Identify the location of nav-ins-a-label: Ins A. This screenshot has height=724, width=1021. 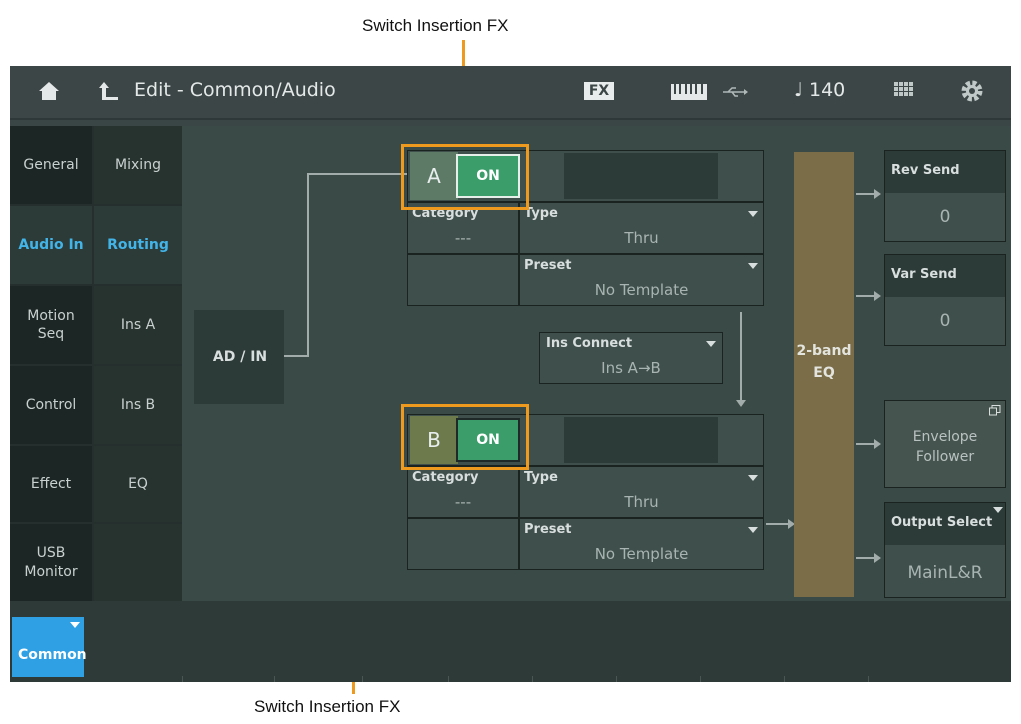
(138, 324).